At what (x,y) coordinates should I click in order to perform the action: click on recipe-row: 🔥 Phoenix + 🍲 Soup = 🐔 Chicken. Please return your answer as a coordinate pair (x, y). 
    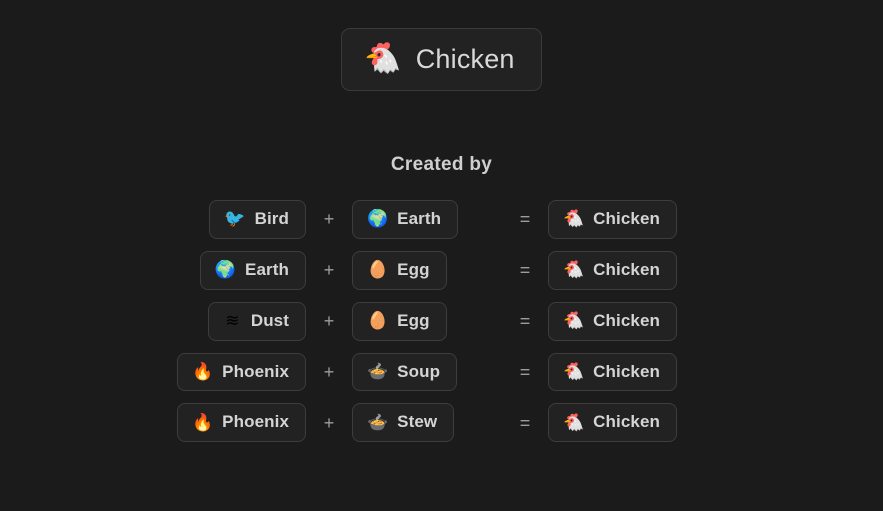
    Looking at the image, I should click on (441, 372).